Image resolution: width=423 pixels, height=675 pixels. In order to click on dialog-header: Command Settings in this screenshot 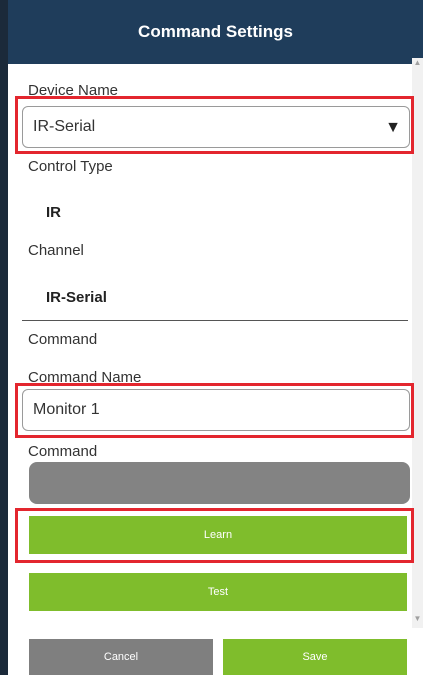, I will do `click(215, 32)`.